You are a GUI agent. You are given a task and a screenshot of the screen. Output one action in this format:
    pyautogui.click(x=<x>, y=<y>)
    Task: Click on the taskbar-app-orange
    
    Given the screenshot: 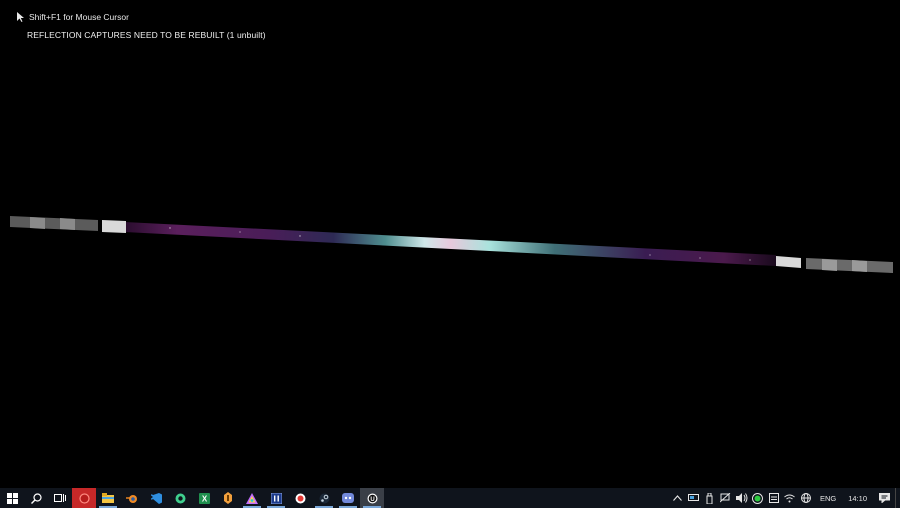 What is the action you would take?
    pyautogui.click(x=228, y=498)
    